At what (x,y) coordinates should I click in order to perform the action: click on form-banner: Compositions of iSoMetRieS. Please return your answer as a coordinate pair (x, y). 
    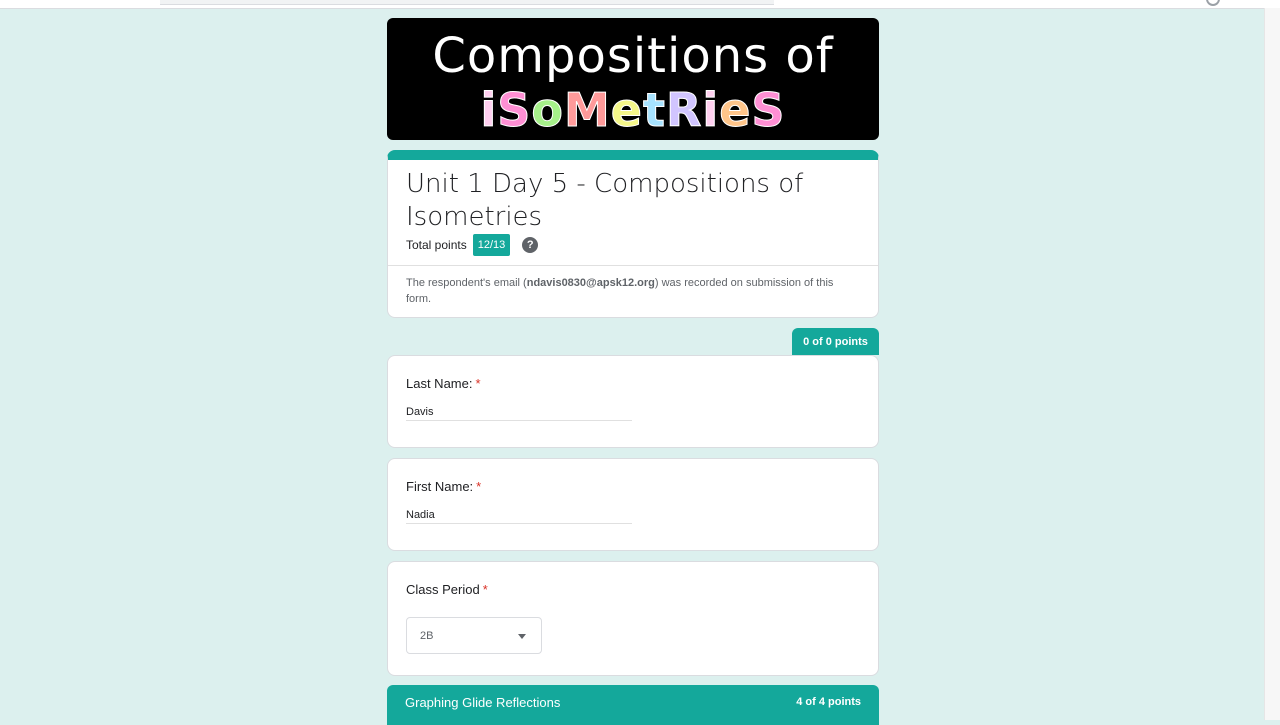
    Looking at the image, I should click on (633, 79).